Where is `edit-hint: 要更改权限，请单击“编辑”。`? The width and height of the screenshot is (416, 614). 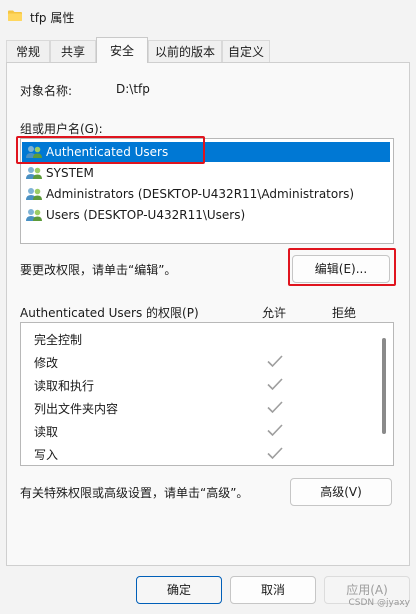 edit-hint: 要更改权限，请单击“编辑”。 is located at coordinates (98, 270).